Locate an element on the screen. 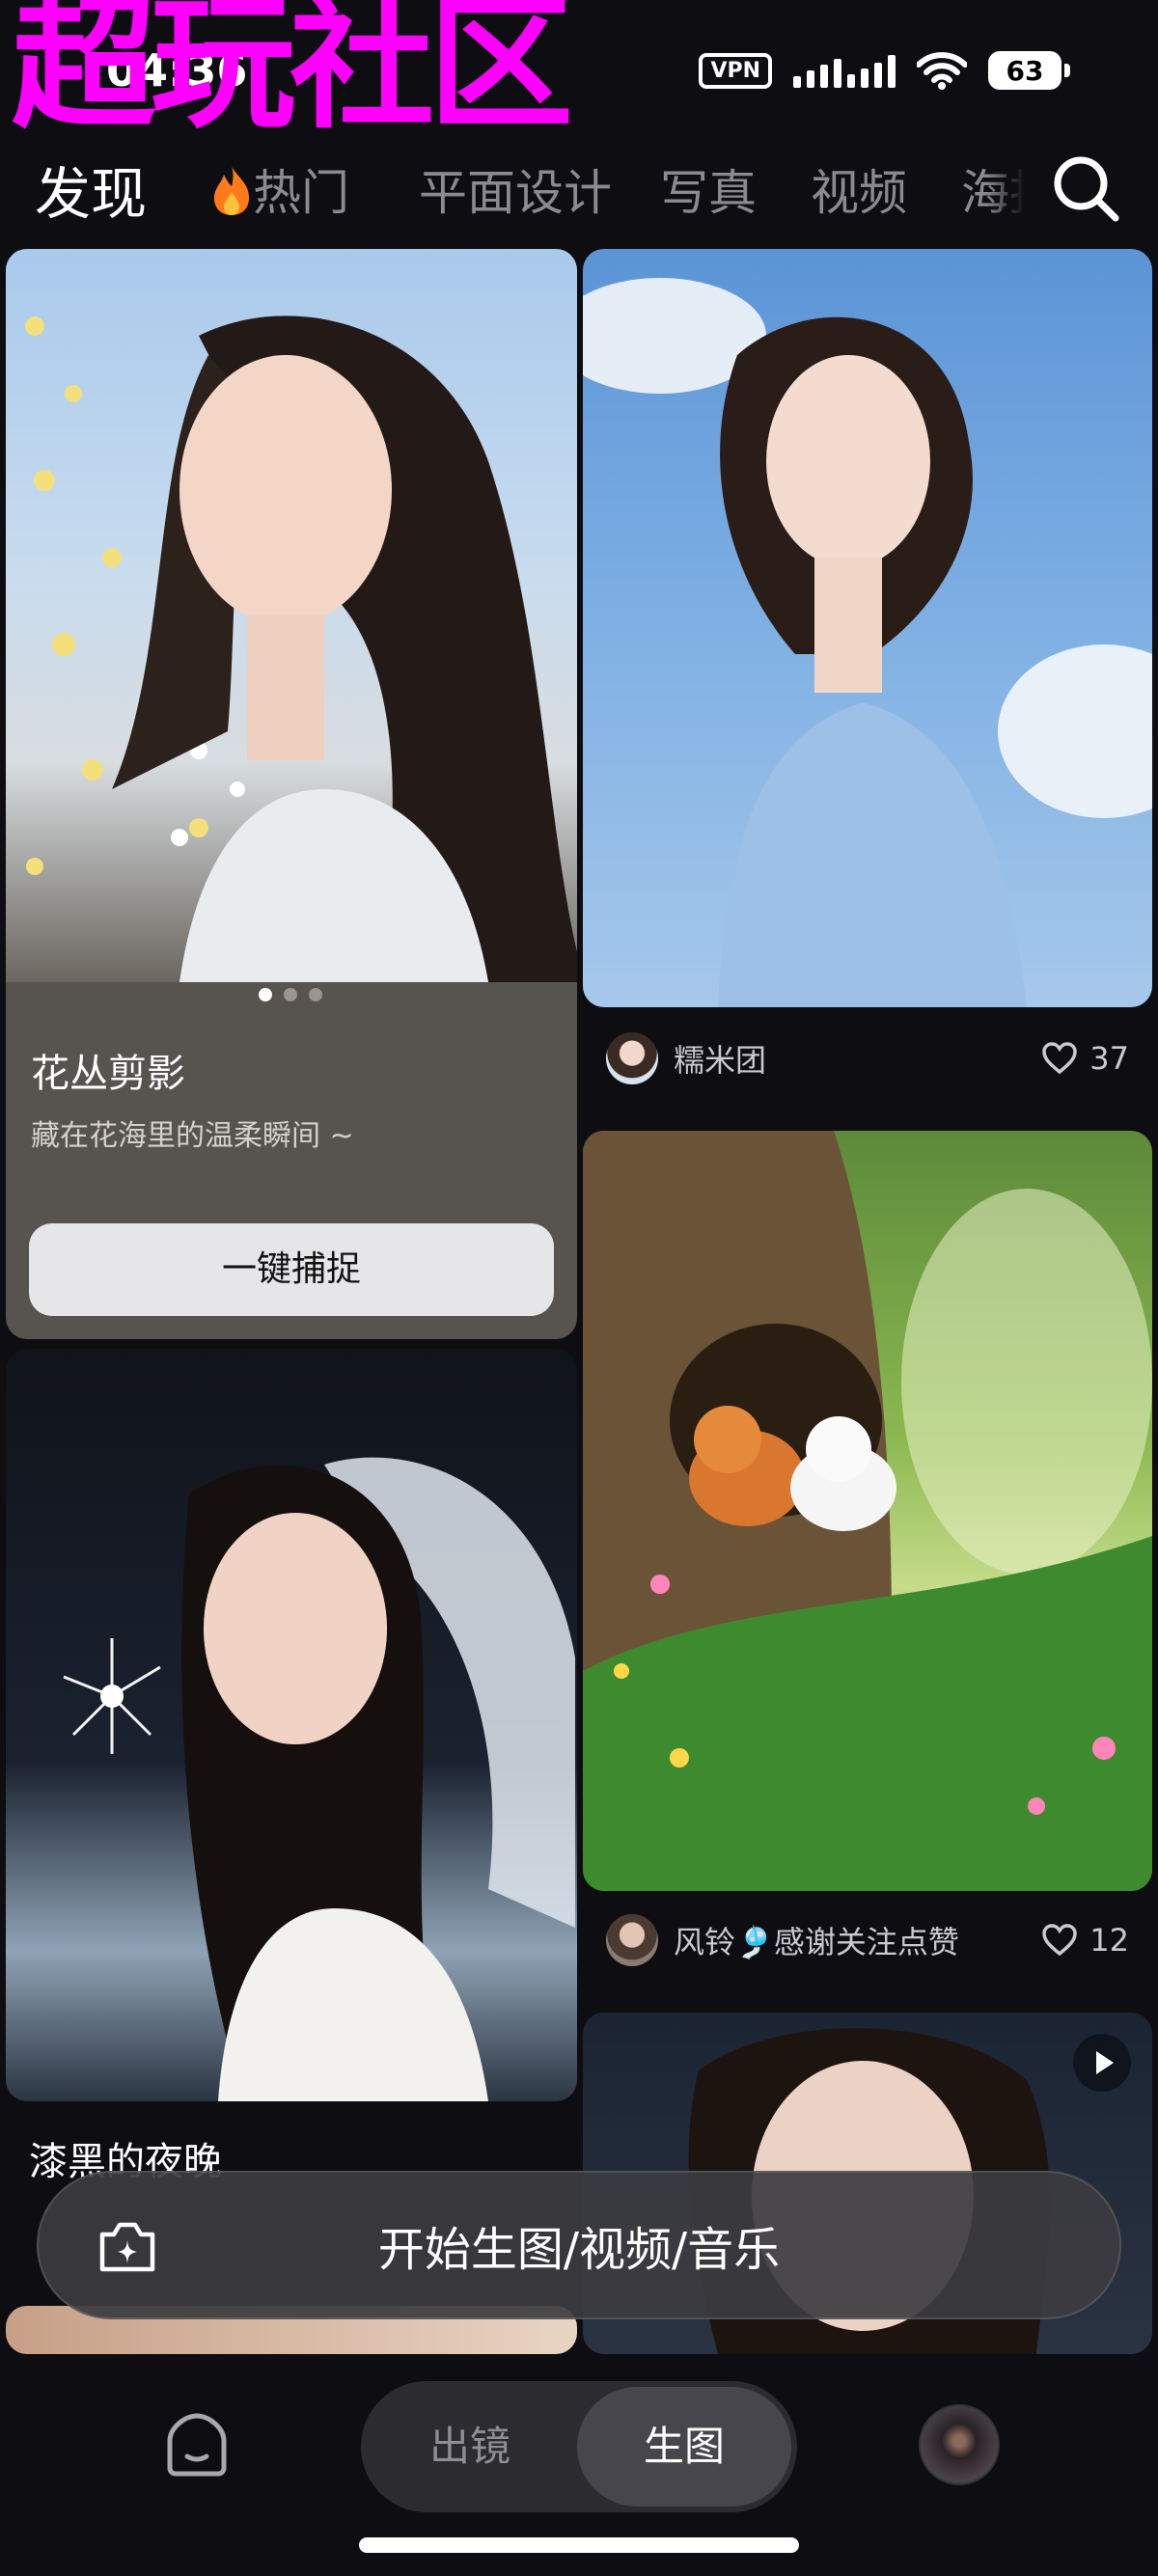 The width and height of the screenshot is (1158, 2576). fire-icon is located at coordinates (231, 191).